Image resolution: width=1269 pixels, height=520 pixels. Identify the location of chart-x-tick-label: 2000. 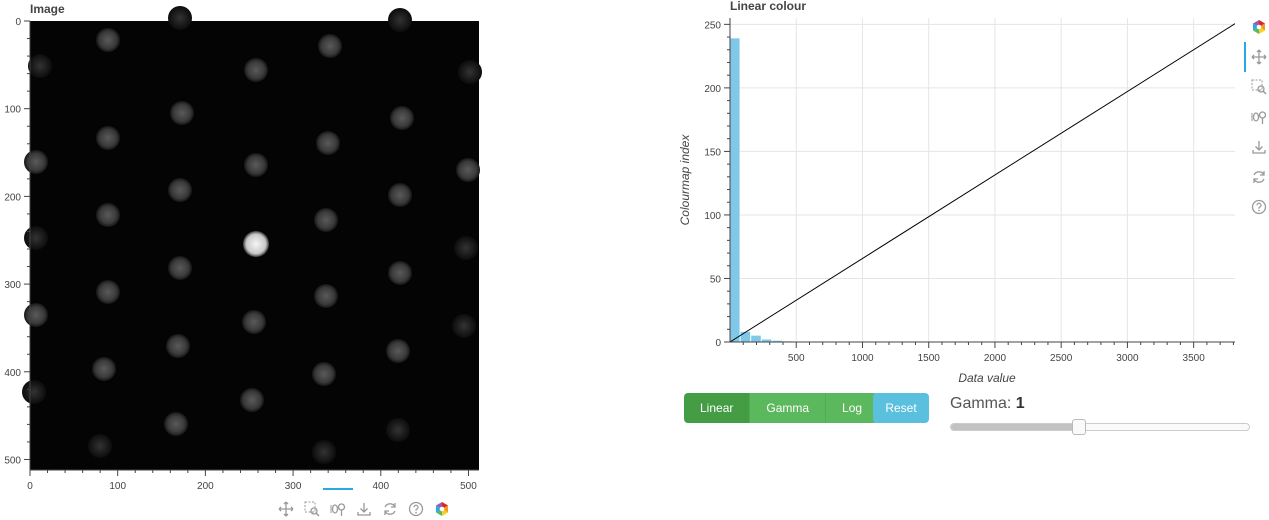
(995, 358).